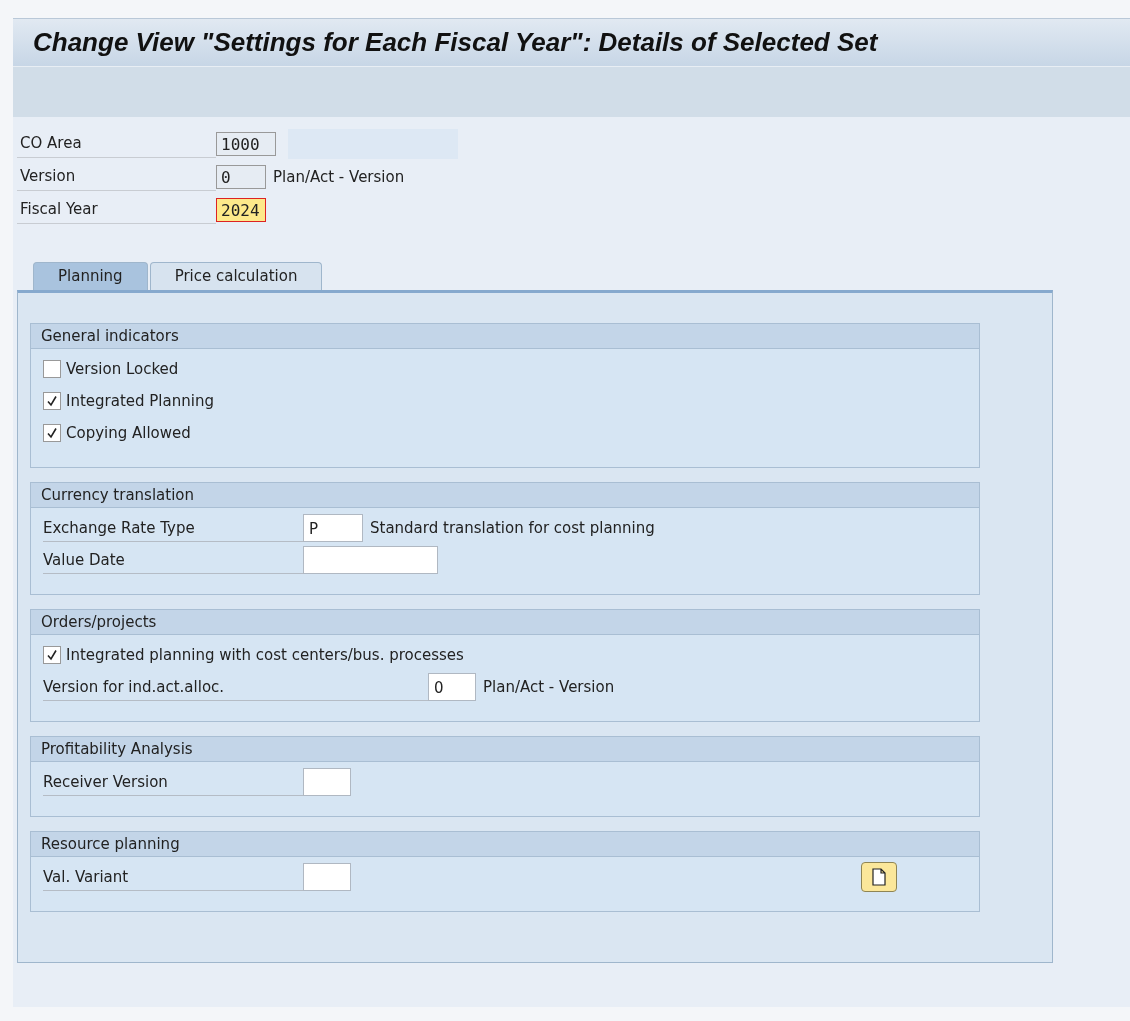 This screenshot has height=1021, width=1130. I want to click on window-title: Change View "Settings for Each Fiscal Year": Details of Selected Set, so click(455, 42).